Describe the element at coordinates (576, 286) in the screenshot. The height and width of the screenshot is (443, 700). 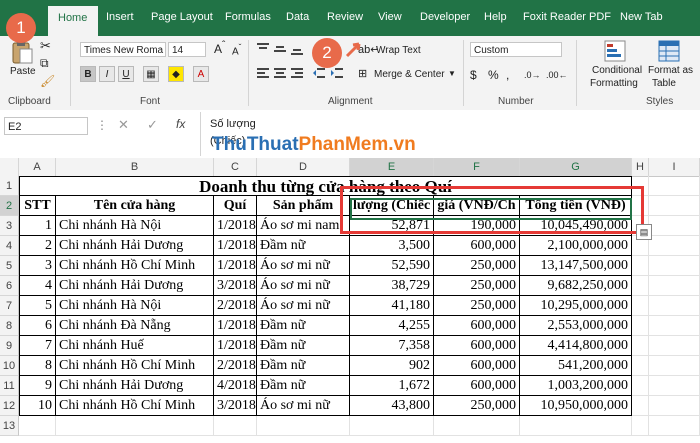
I see `cell-total: 9,682,250,000` at that location.